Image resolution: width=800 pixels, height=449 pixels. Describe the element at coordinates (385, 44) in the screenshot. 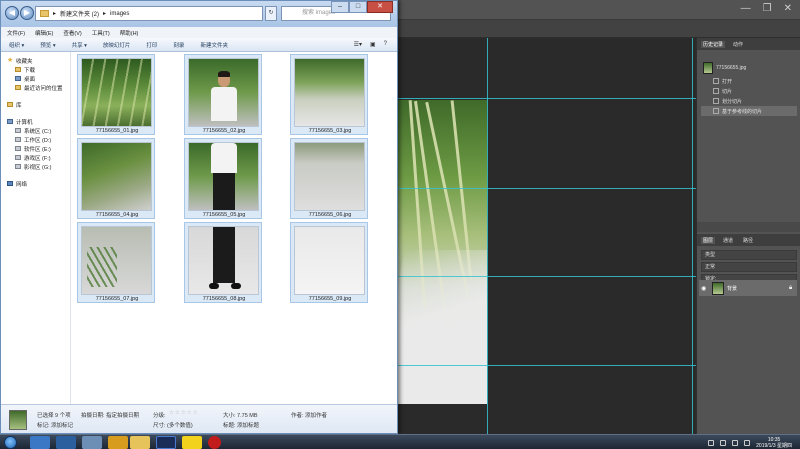

I see `help-icon: ?` at that location.